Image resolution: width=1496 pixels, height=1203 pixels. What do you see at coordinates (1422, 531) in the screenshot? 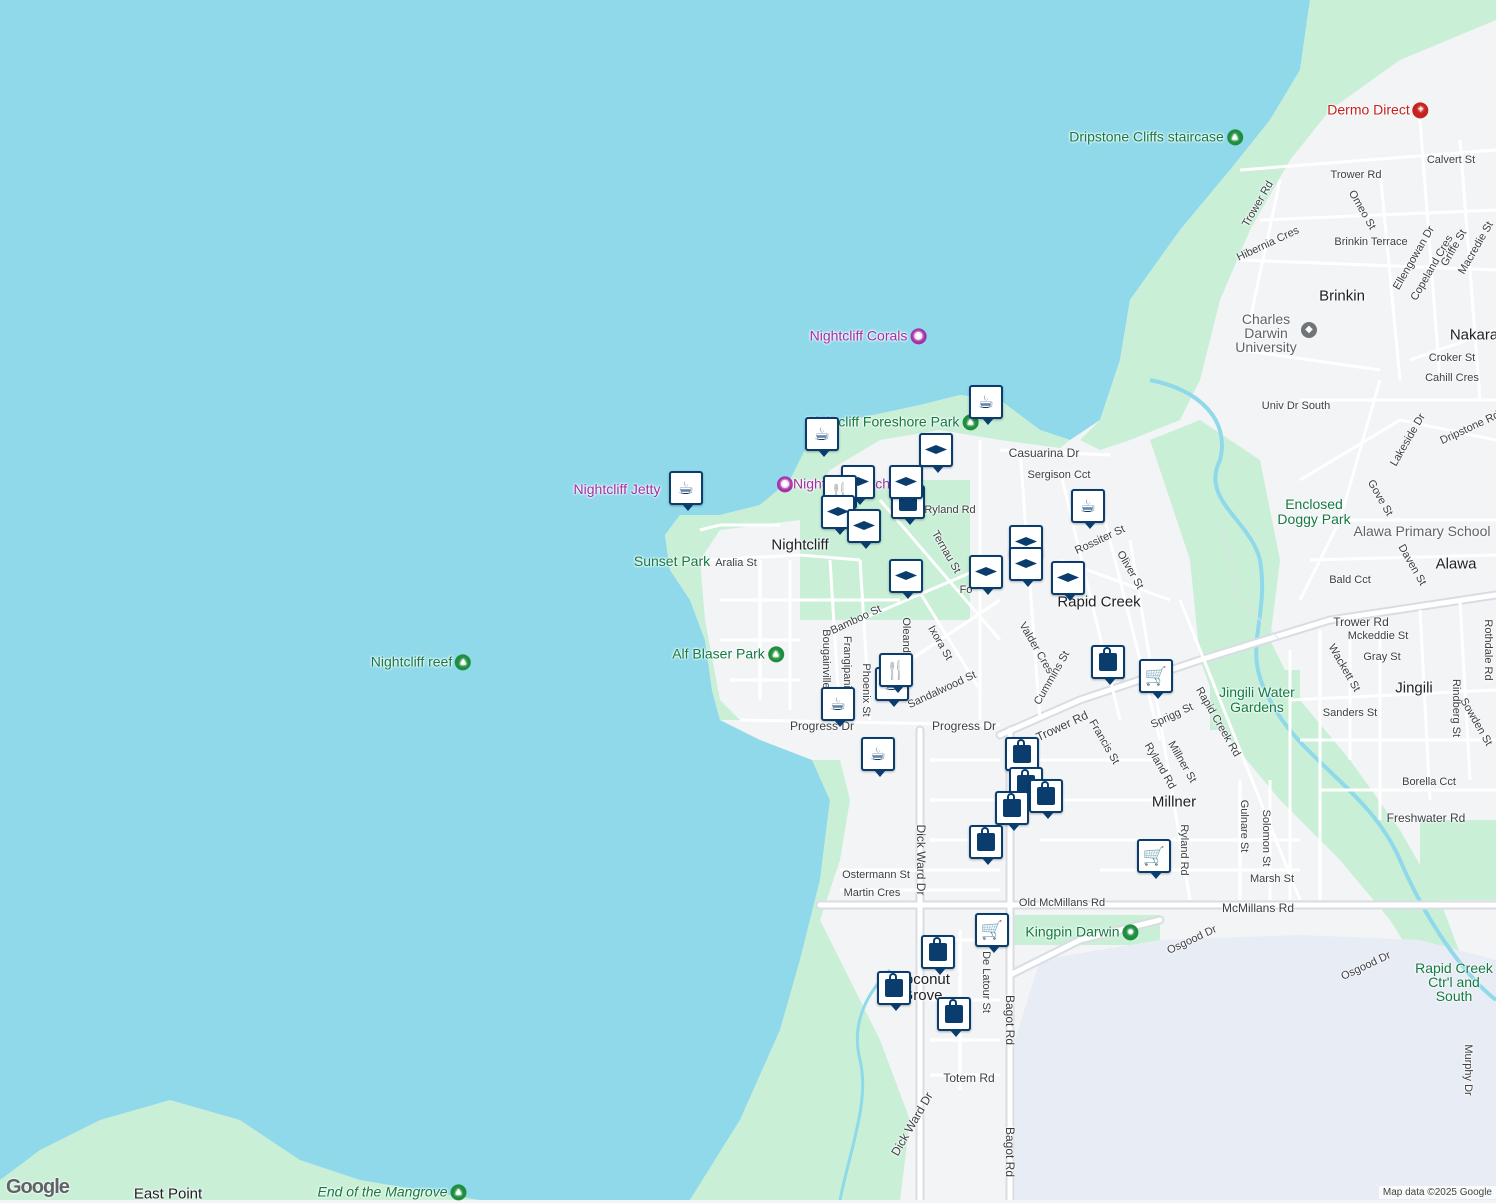
I see `place-alawa-primary: Alawa Primary School` at bounding box center [1422, 531].